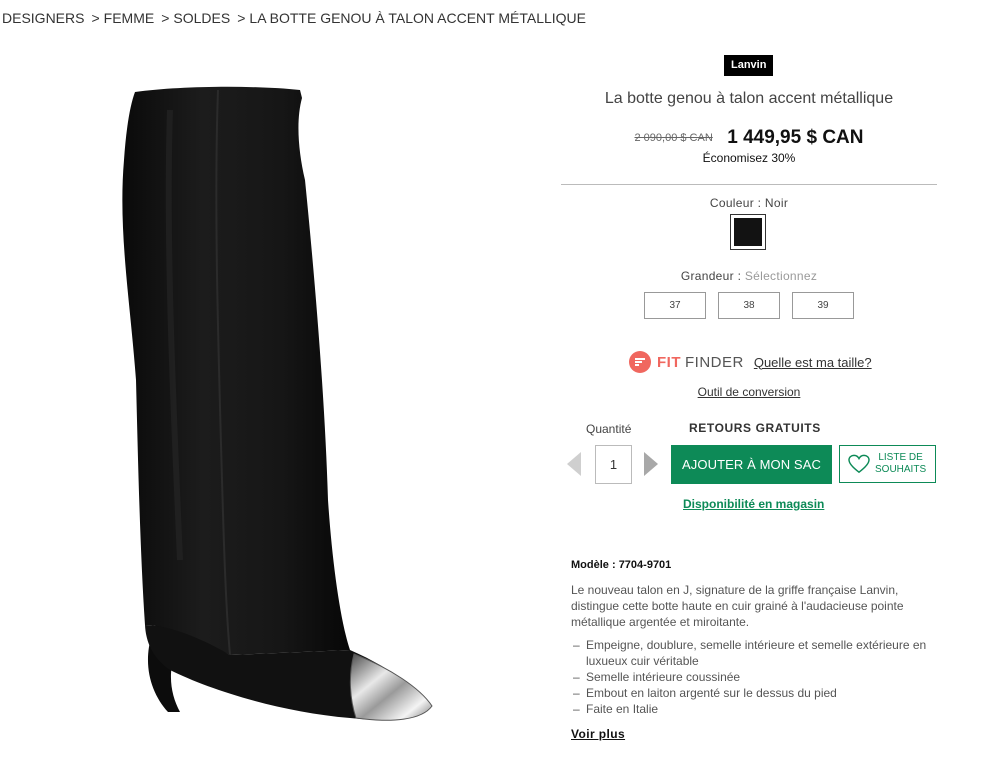  I want to click on model-value: 7704-9701, so click(645, 565).